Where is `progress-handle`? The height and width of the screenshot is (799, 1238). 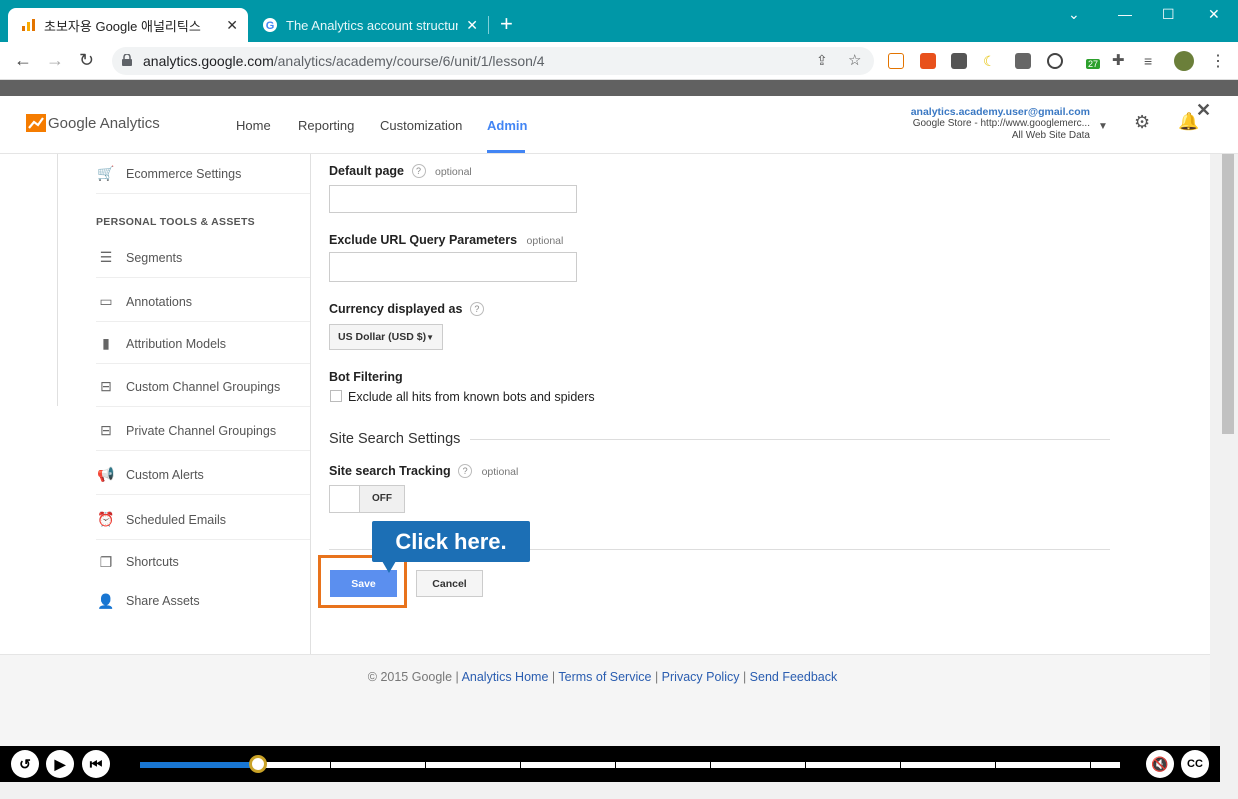
progress-handle is located at coordinates (258, 764).